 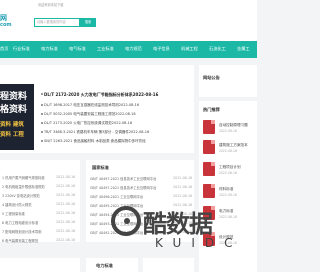 What do you see at coordinates (217, 49) in the screenshot?
I see `nav-item-petrochem: 石油化工` at bounding box center [217, 49].